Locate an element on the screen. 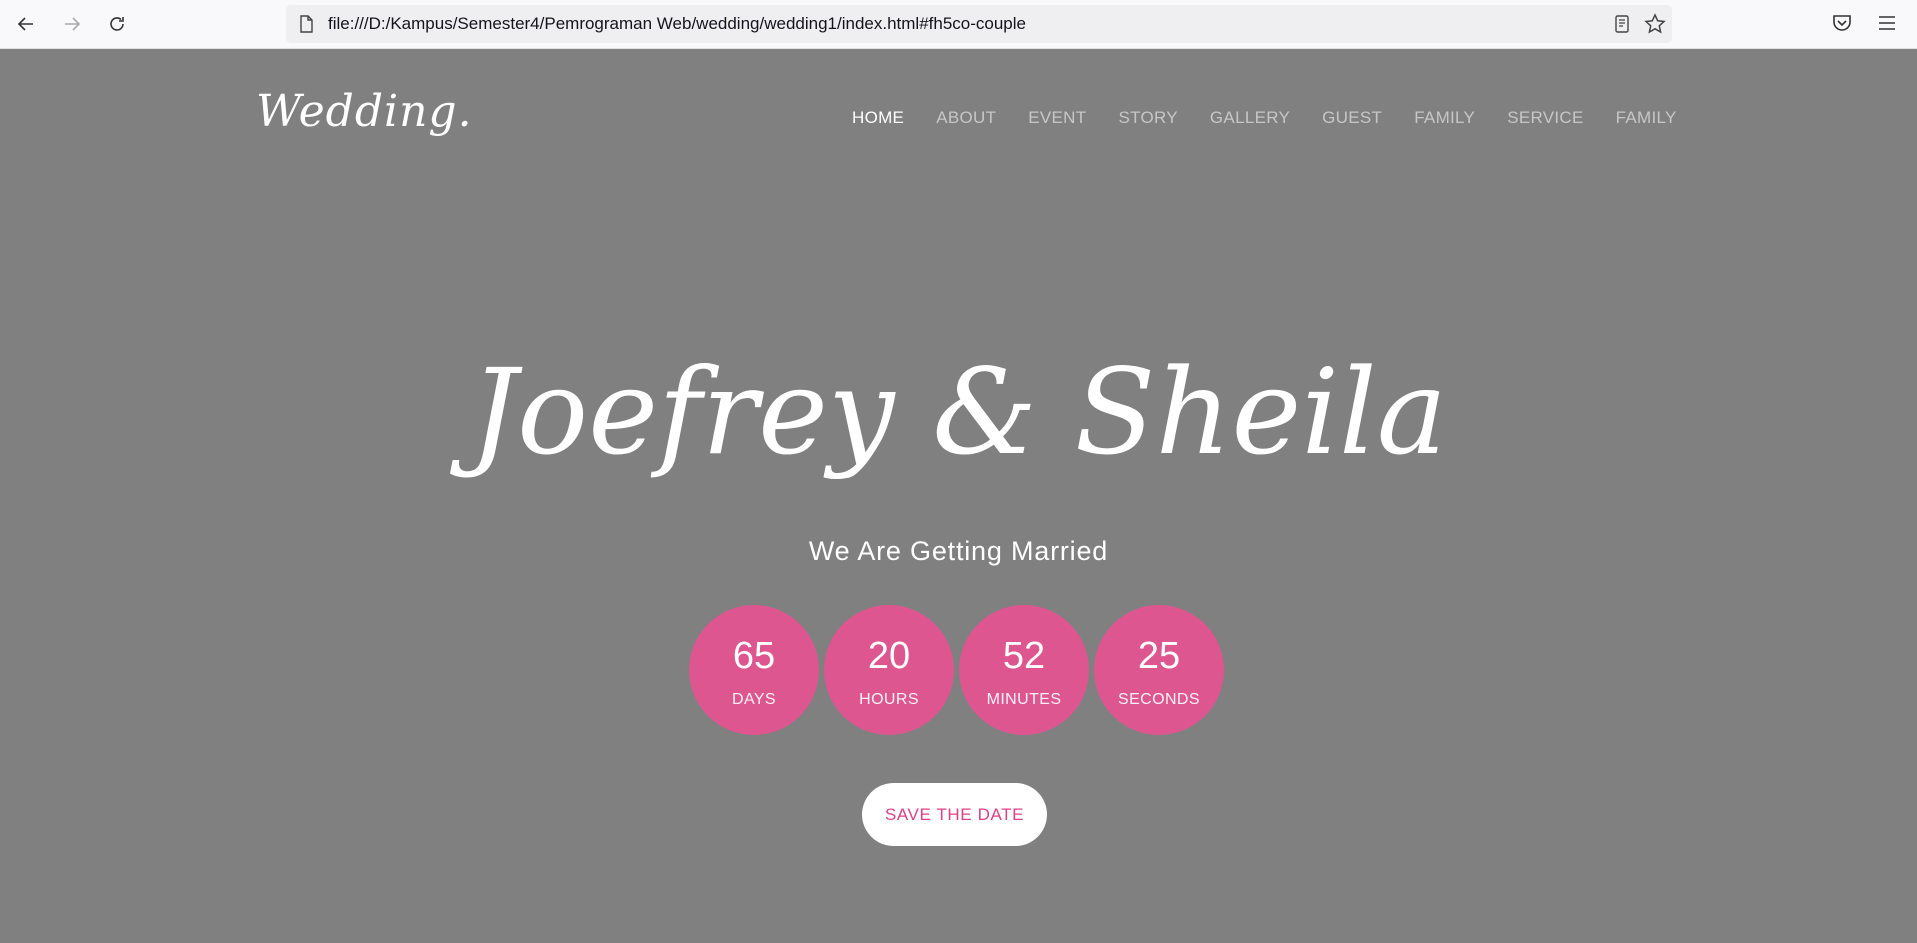 The image size is (1917, 943). countdown-label: MINUTES is located at coordinates (1024, 699).